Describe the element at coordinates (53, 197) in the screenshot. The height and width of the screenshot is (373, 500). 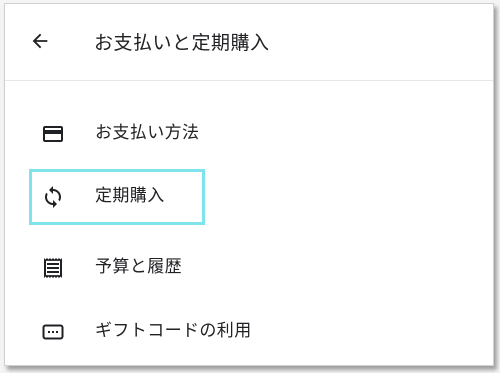
I see `sync-icon` at that location.